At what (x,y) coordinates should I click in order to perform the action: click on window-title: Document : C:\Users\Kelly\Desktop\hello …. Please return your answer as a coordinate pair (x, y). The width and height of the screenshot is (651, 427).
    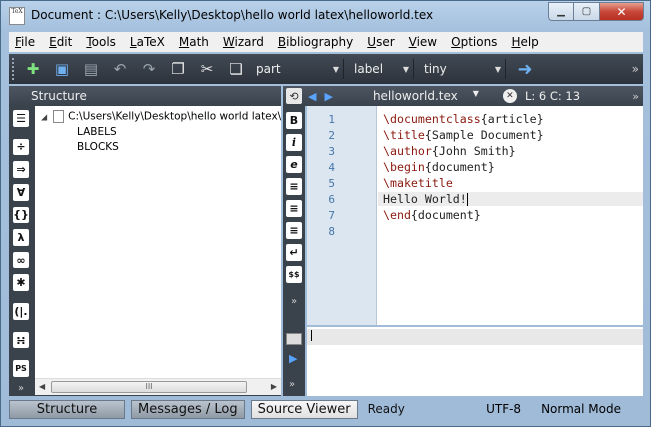
    Looking at the image, I should click on (232, 15).